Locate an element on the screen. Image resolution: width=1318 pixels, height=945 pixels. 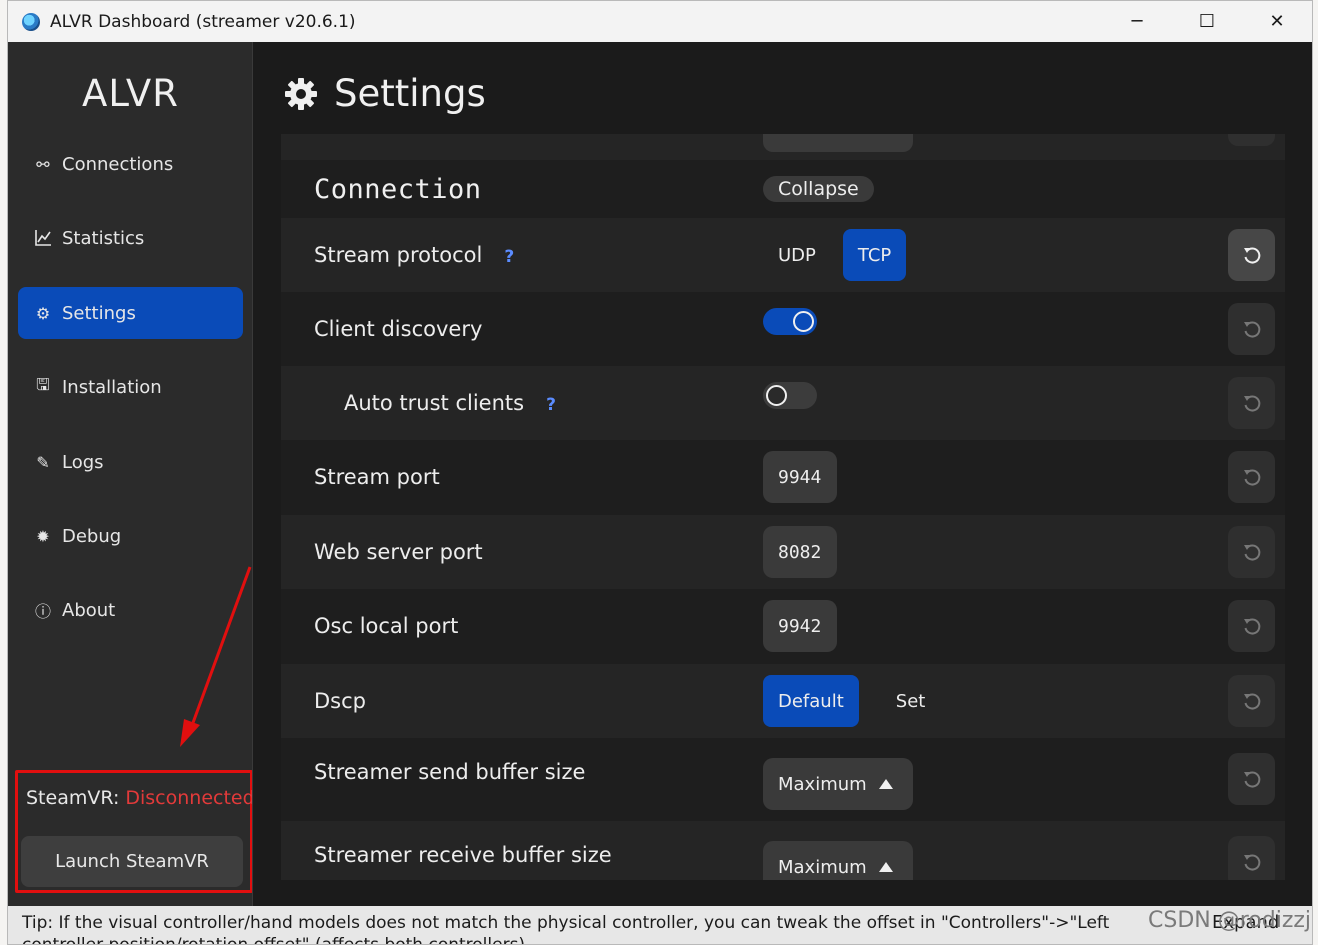
previous-reset-button is located at coordinates (1251, 140).